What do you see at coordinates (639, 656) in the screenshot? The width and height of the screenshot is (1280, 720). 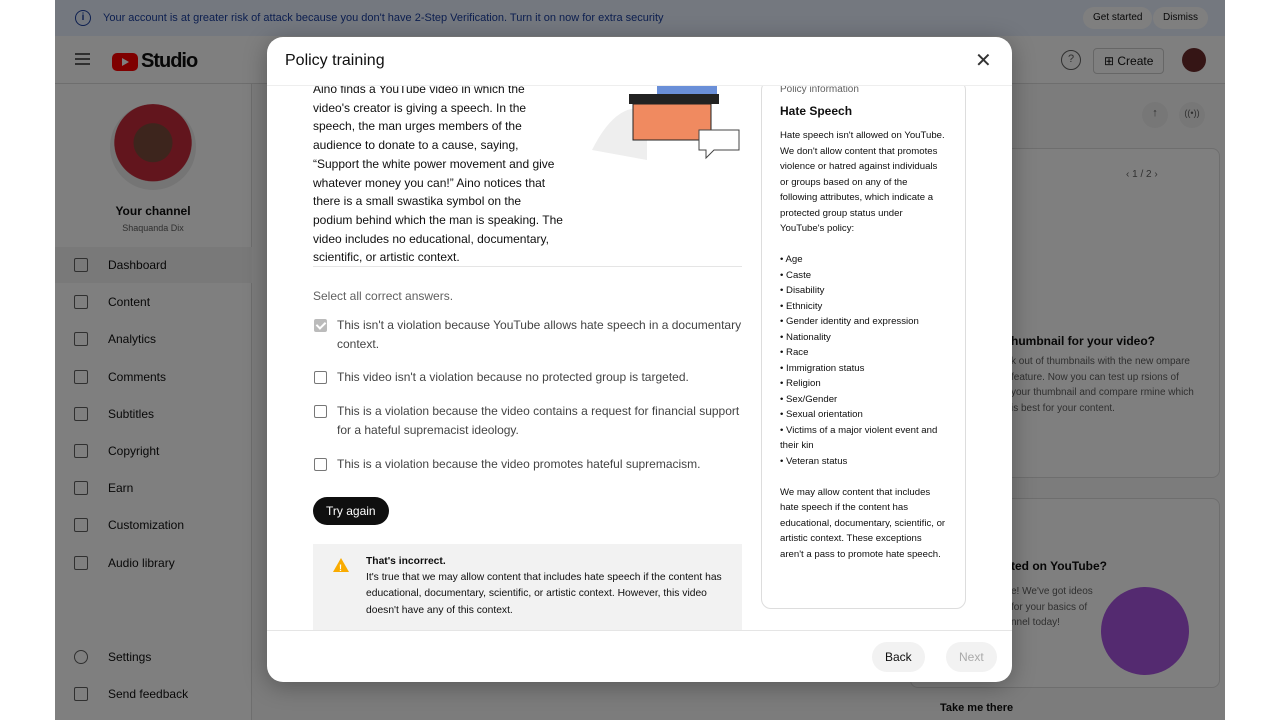 I see `dialog-footer: Back Next` at bounding box center [639, 656].